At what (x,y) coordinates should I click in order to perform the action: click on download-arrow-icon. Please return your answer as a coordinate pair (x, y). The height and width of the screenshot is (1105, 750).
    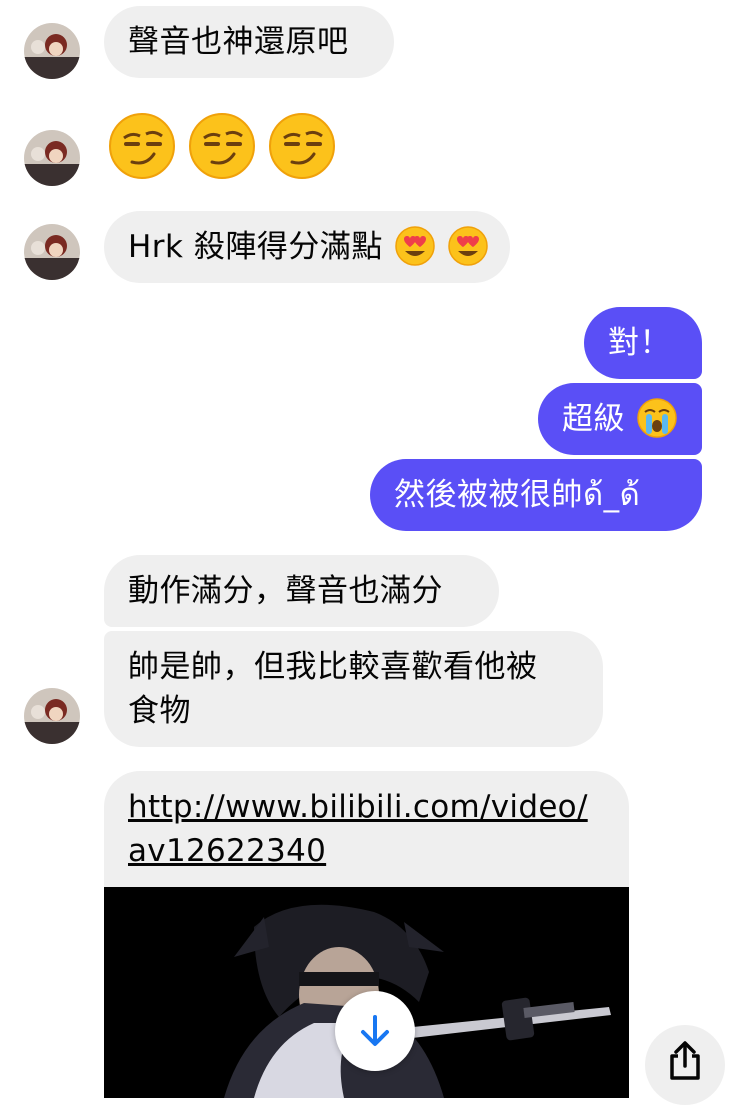
    Looking at the image, I should click on (375, 1030).